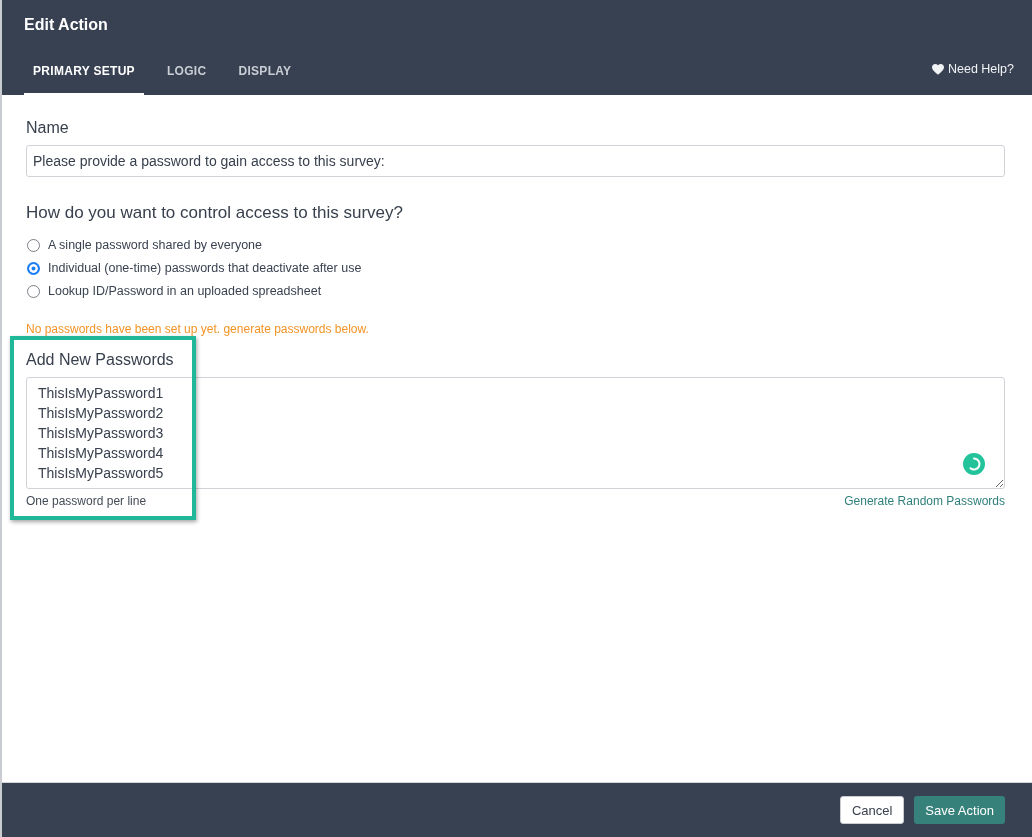 The image size is (1032, 837). What do you see at coordinates (186, 72) in the screenshot?
I see `tab: LOGIC` at bounding box center [186, 72].